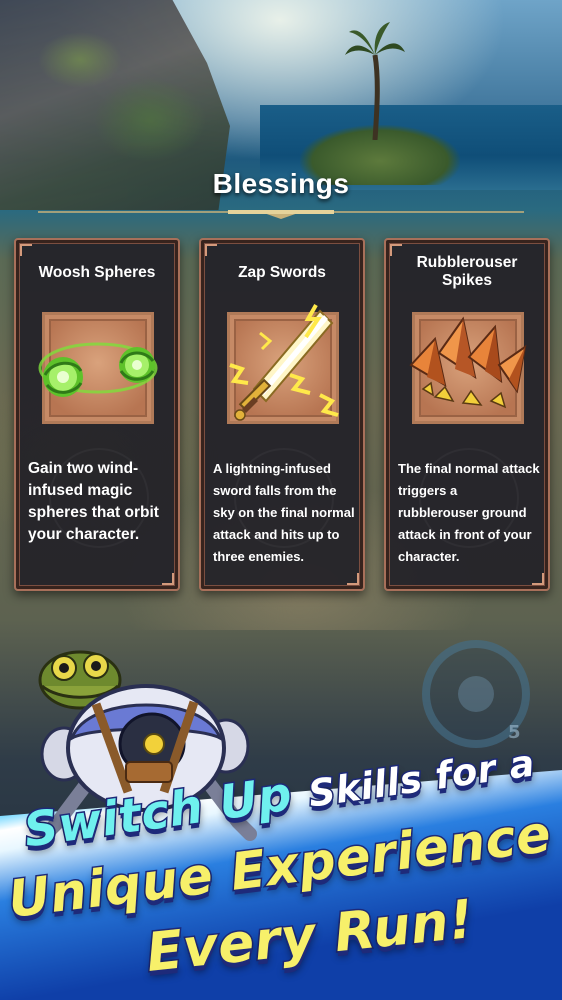  I want to click on wind-sphere-icon, so click(98, 369).